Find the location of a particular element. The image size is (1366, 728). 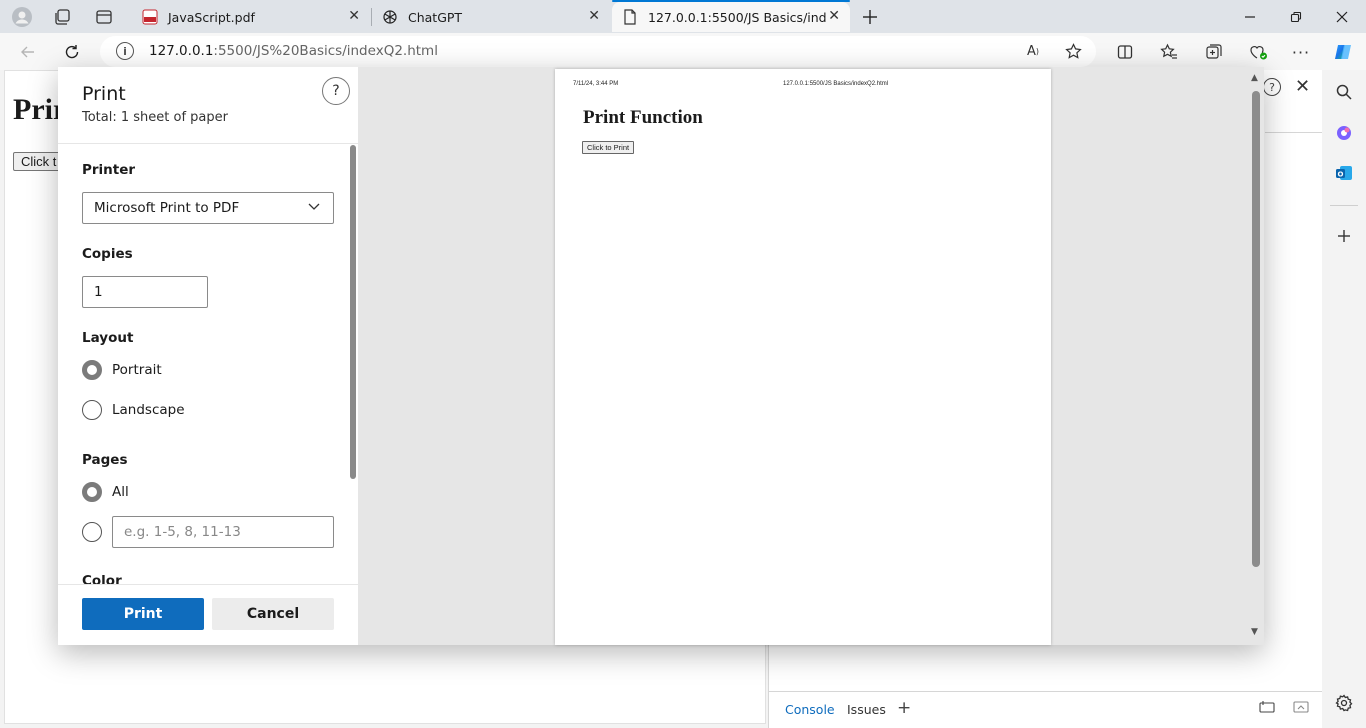

dock-icon is located at coordinates (1267, 709).